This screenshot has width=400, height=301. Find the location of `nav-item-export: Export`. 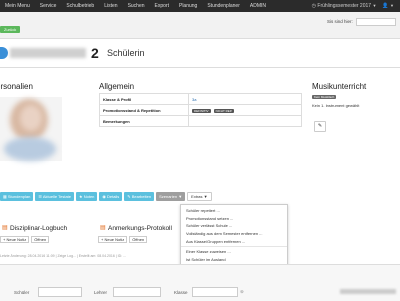

nav-item-export: Export is located at coordinates (162, 6).